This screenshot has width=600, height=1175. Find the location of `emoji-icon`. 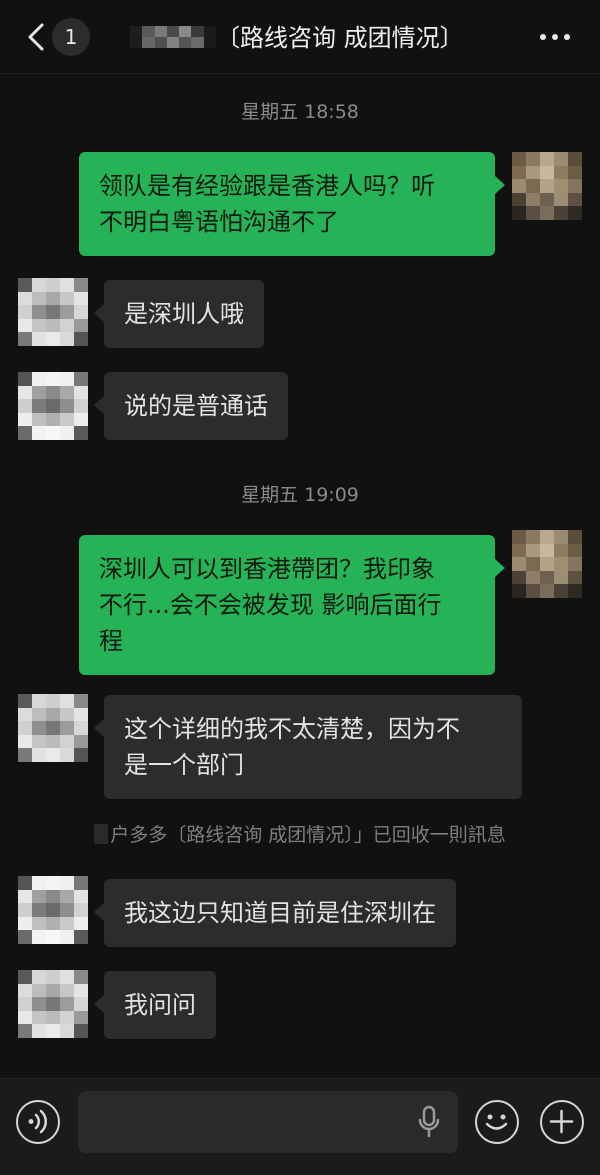

emoji-icon is located at coordinates (496, 1122).